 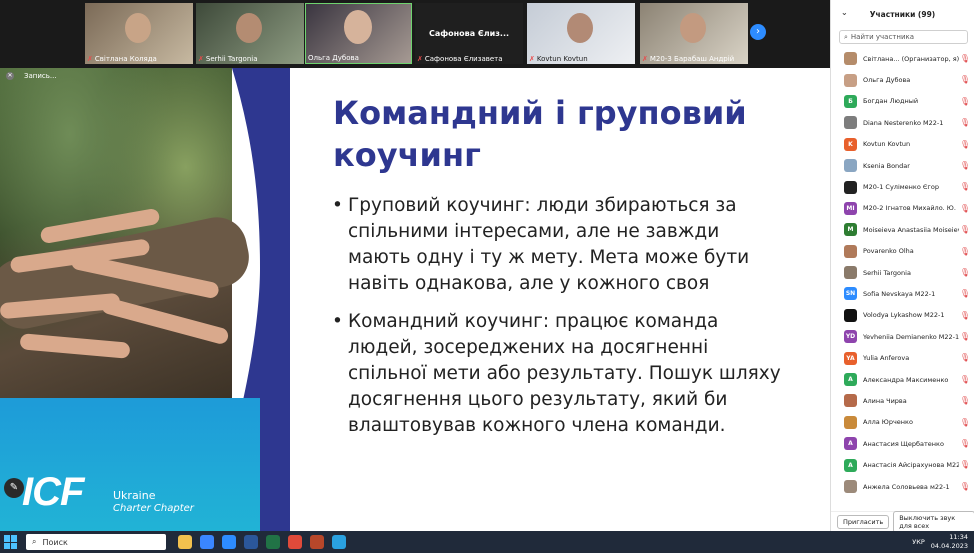 I want to click on lang-indicator: УКР, so click(x=918, y=542).